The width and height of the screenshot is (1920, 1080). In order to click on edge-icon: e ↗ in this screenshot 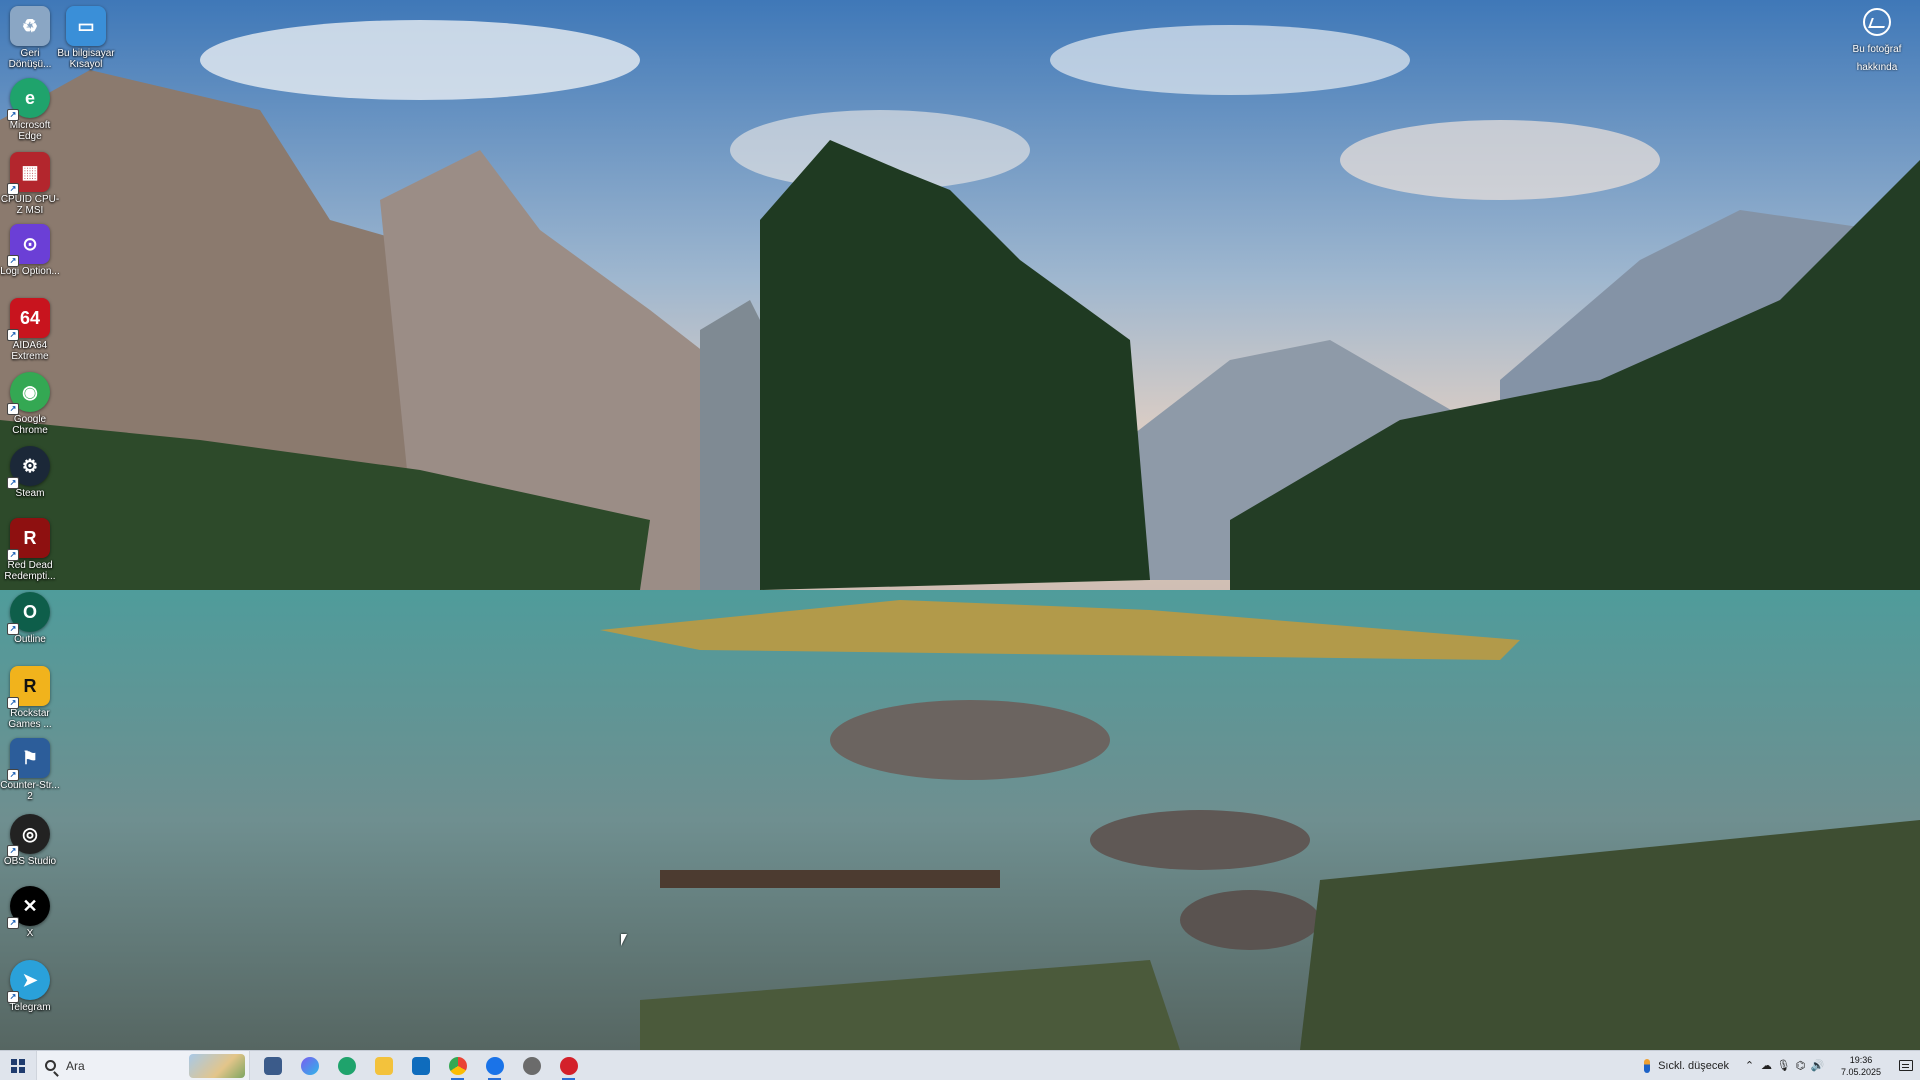, I will do `click(28, 99)`.